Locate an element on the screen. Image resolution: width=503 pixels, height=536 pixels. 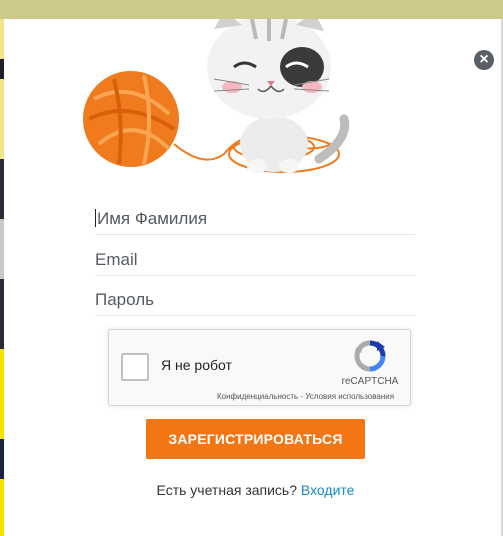
name-field: Имя Фамилия is located at coordinates (255, 219).